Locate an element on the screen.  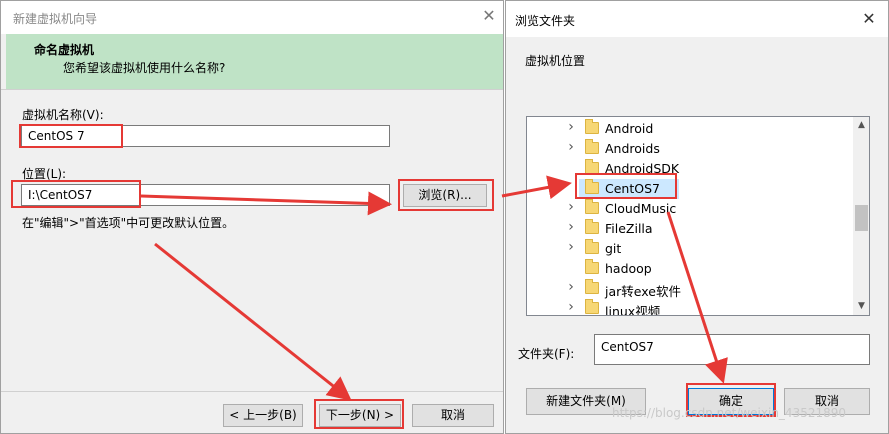
folder-input: CentOS7 is located at coordinates (732, 349).